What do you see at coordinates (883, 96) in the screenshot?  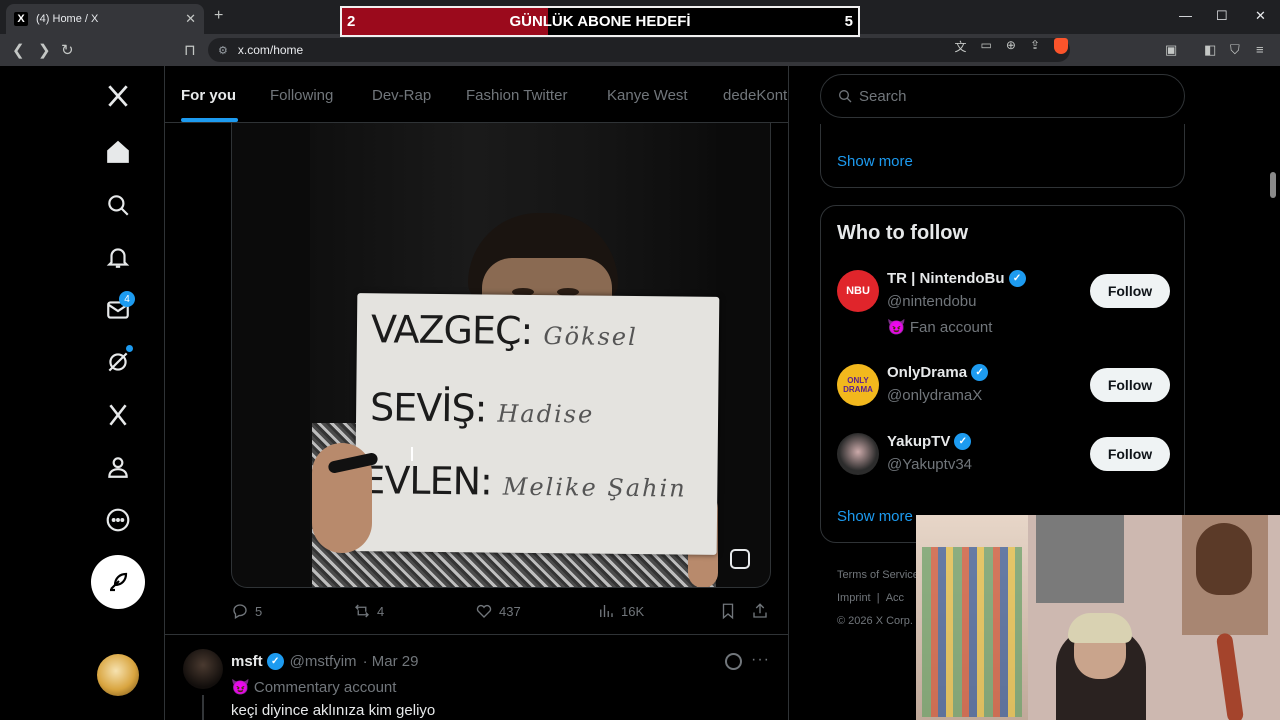 I see `search-placeholder: Search` at bounding box center [883, 96].